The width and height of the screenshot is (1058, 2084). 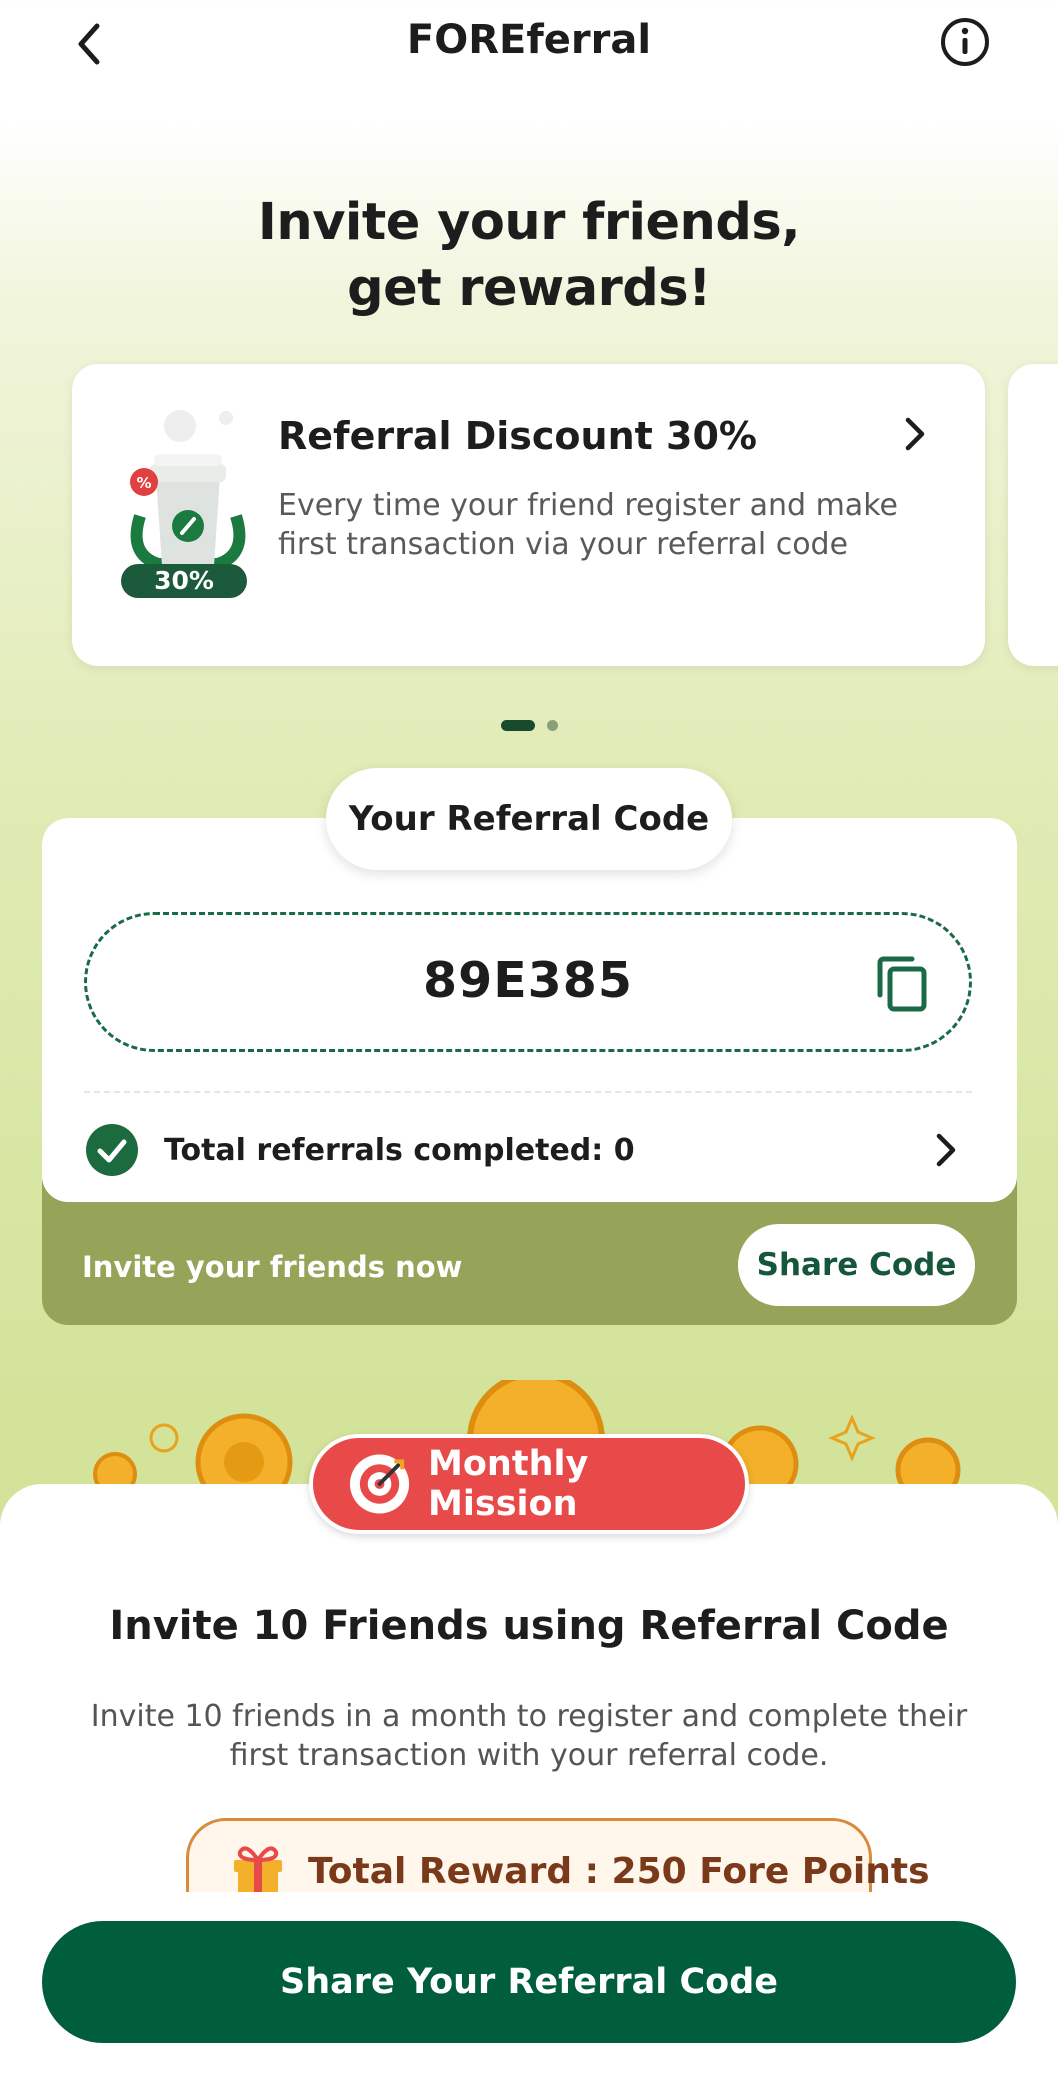 What do you see at coordinates (184, 580) in the screenshot?
I see `discount-badge-text: 30%` at bounding box center [184, 580].